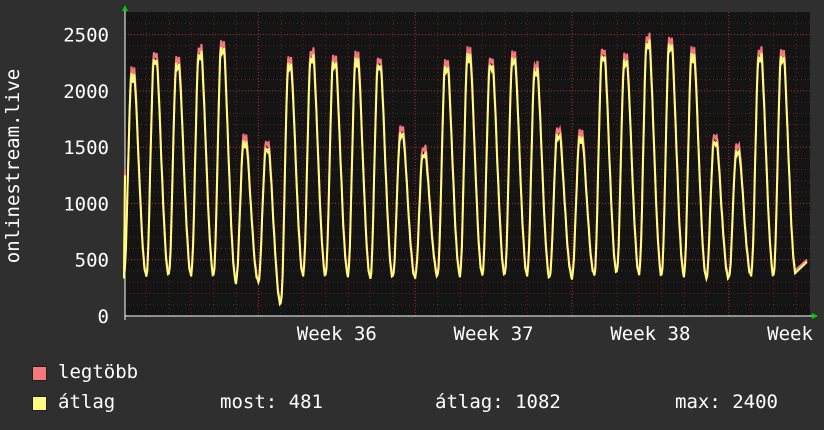 This screenshot has height=430, width=824. What do you see at coordinates (795, 334) in the screenshot?
I see `x-tick-label: Week 39` at bounding box center [795, 334].